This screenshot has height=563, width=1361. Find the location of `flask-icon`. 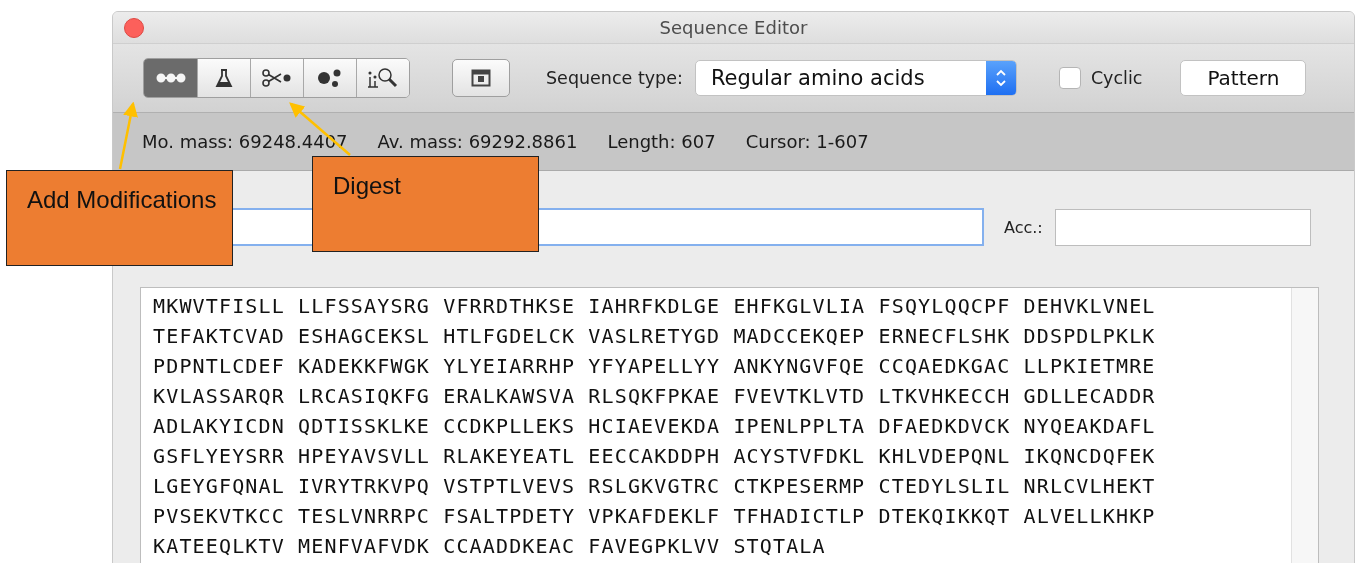

flask-icon is located at coordinates (224, 78).